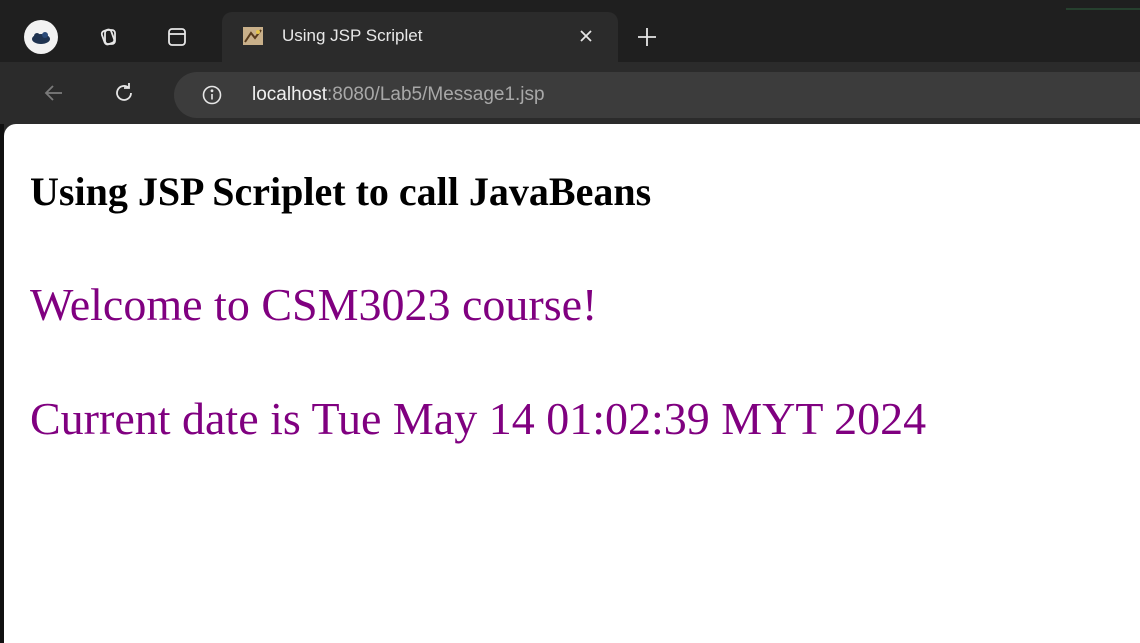 This screenshot has width=1140, height=643. Describe the element at coordinates (177, 37) in the screenshot. I see `vertical-tabs-icon` at that location.